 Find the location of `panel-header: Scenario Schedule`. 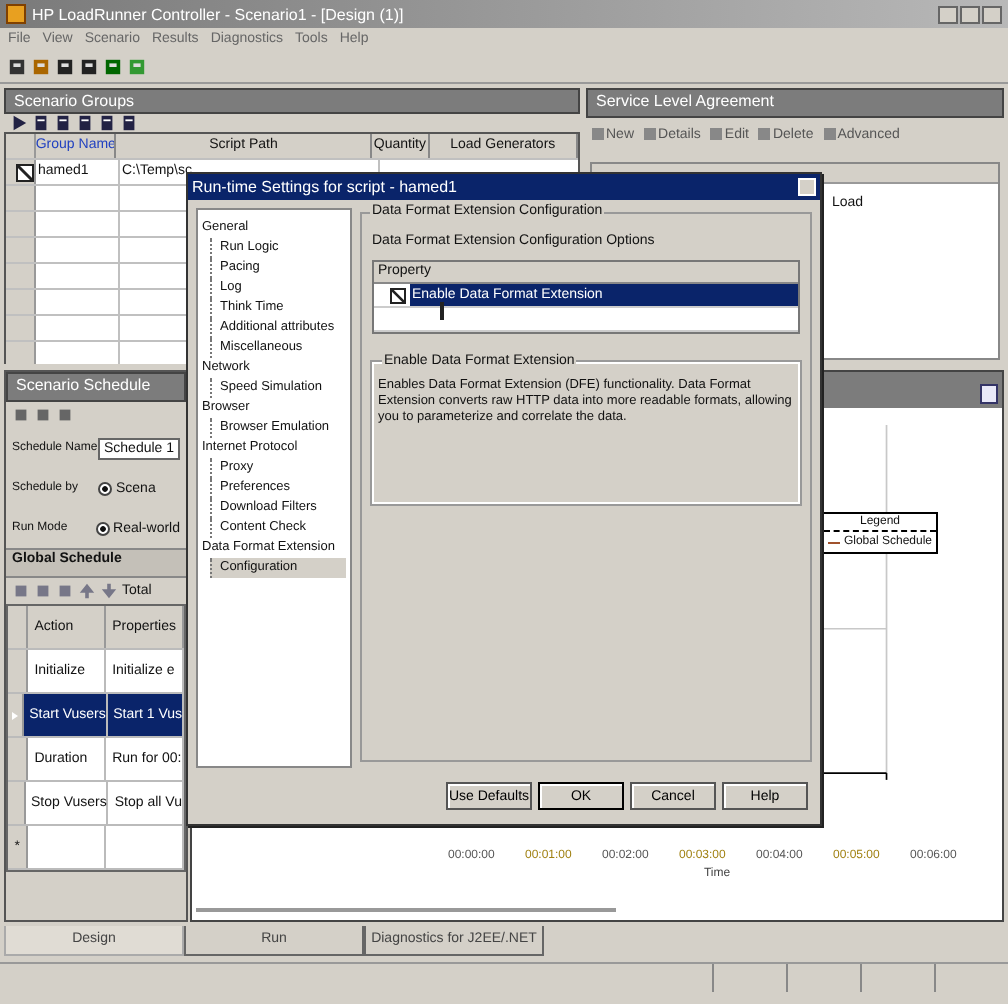

panel-header: Scenario Schedule is located at coordinates (96, 387).